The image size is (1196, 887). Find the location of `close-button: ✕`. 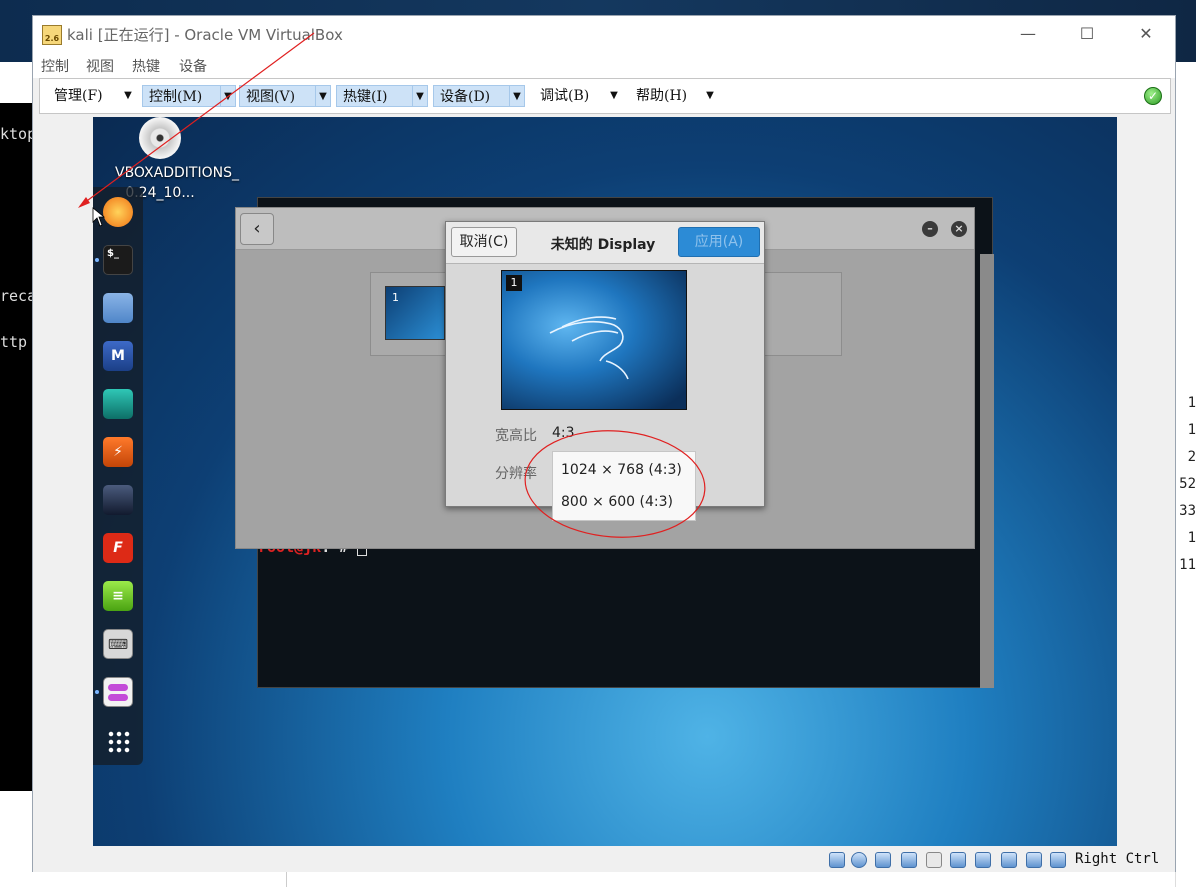

close-button: ✕ is located at coordinates (1146, 34).